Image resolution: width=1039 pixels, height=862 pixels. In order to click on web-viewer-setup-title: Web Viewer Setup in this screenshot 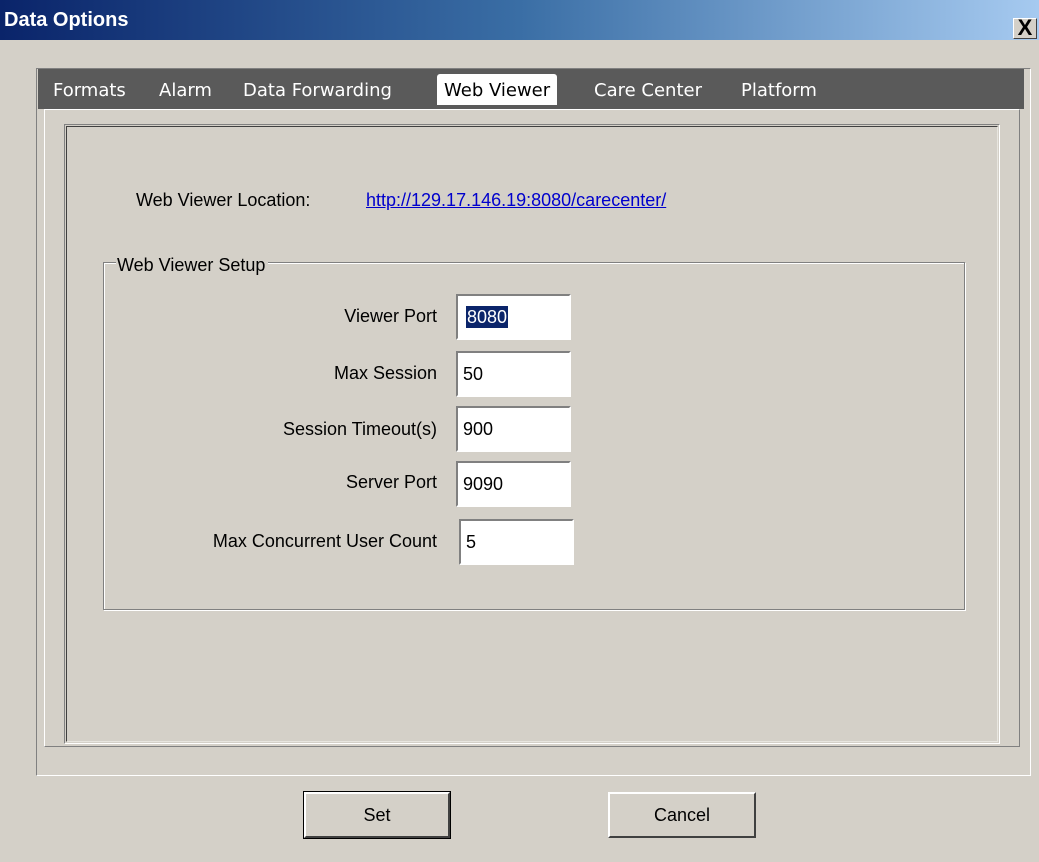, I will do `click(192, 265)`.